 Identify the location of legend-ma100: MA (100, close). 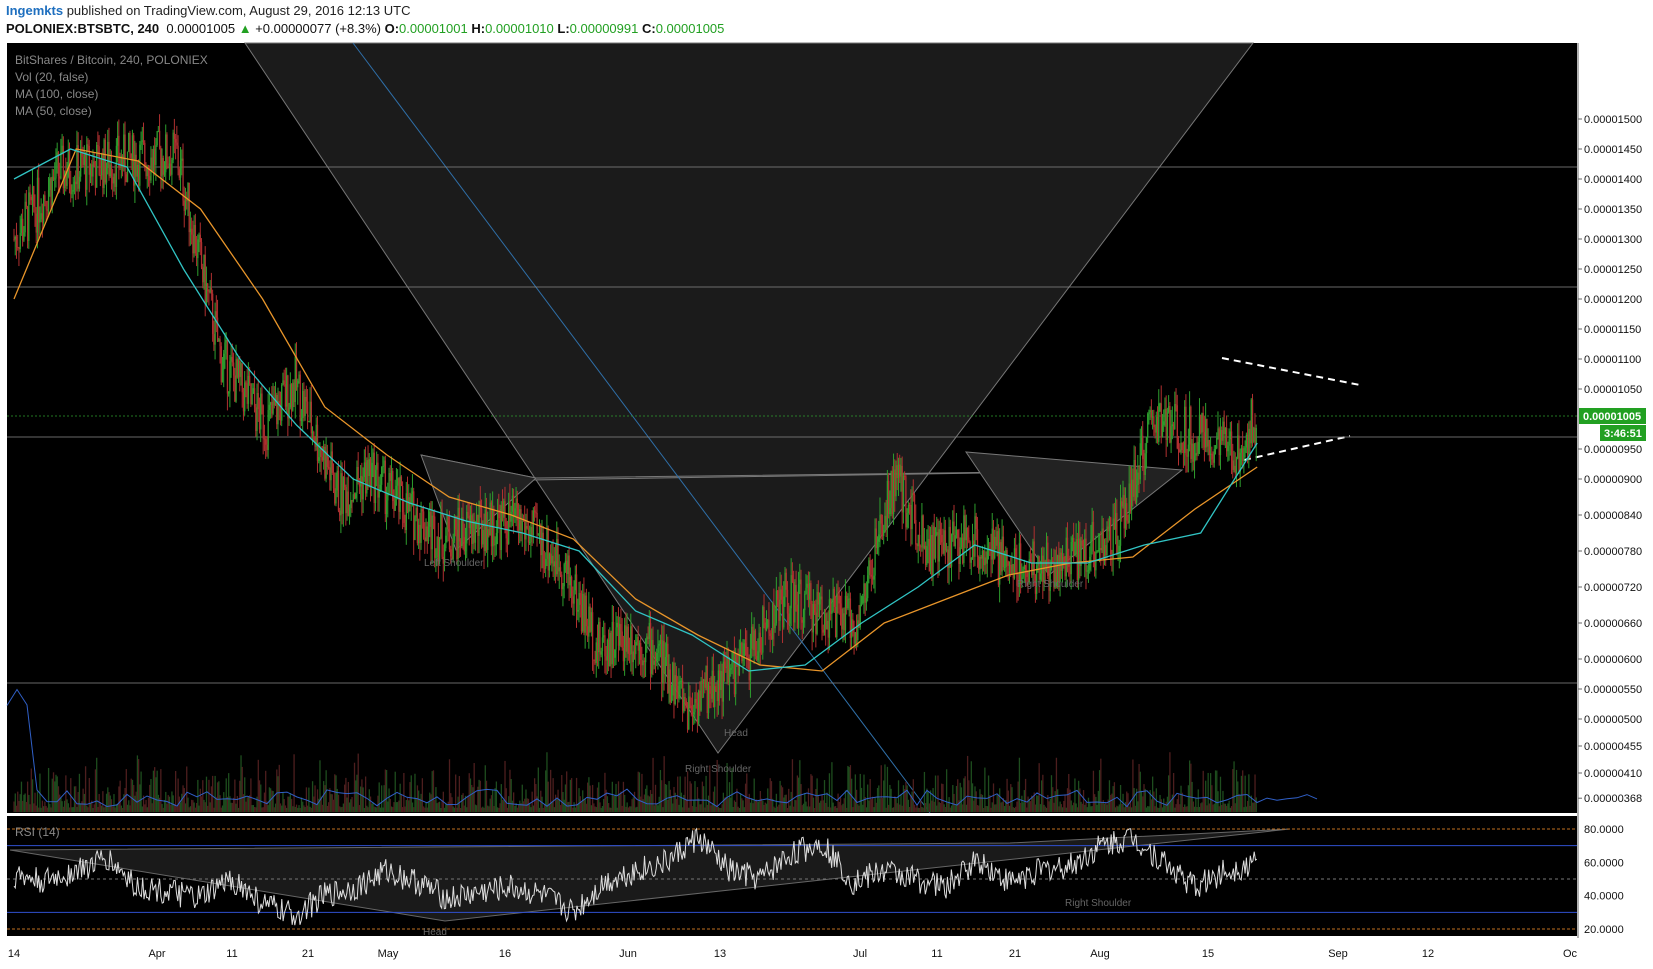
(56, 94).